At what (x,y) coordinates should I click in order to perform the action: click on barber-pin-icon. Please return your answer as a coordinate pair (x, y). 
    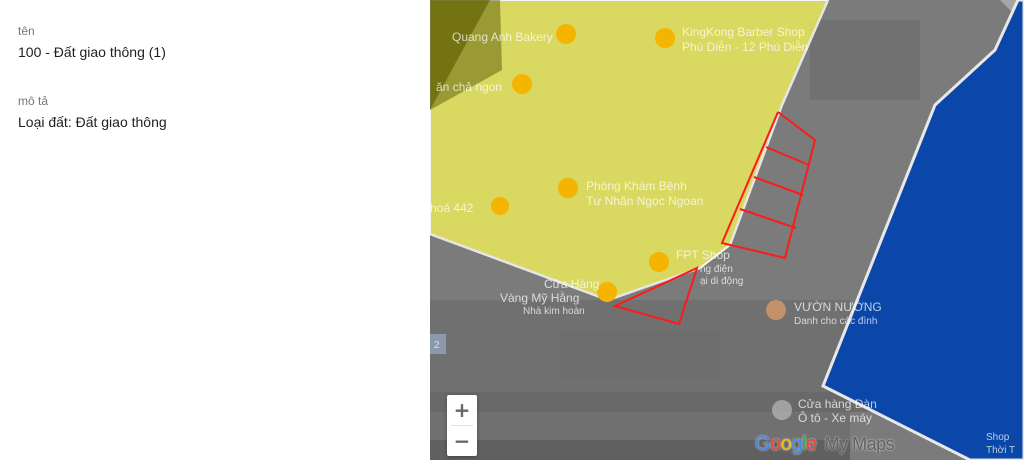
    Looking at the image, I should click on (665, 38).